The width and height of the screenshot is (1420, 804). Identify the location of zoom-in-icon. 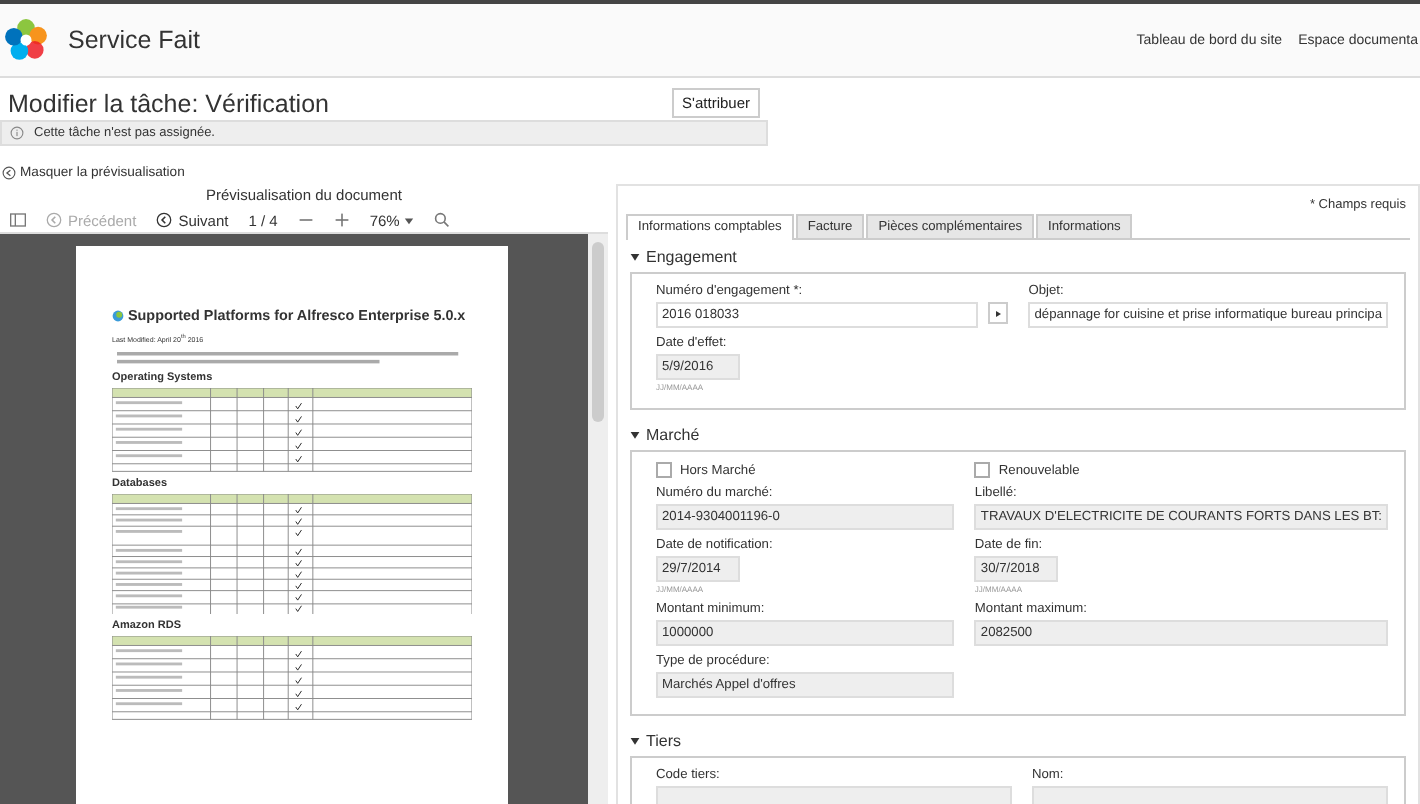
(341, 220).